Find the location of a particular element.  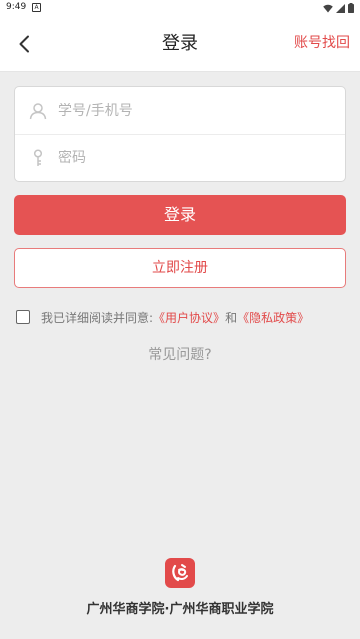

user-agreement-link: 《用户协议》 is located at coordinates (189, 317).